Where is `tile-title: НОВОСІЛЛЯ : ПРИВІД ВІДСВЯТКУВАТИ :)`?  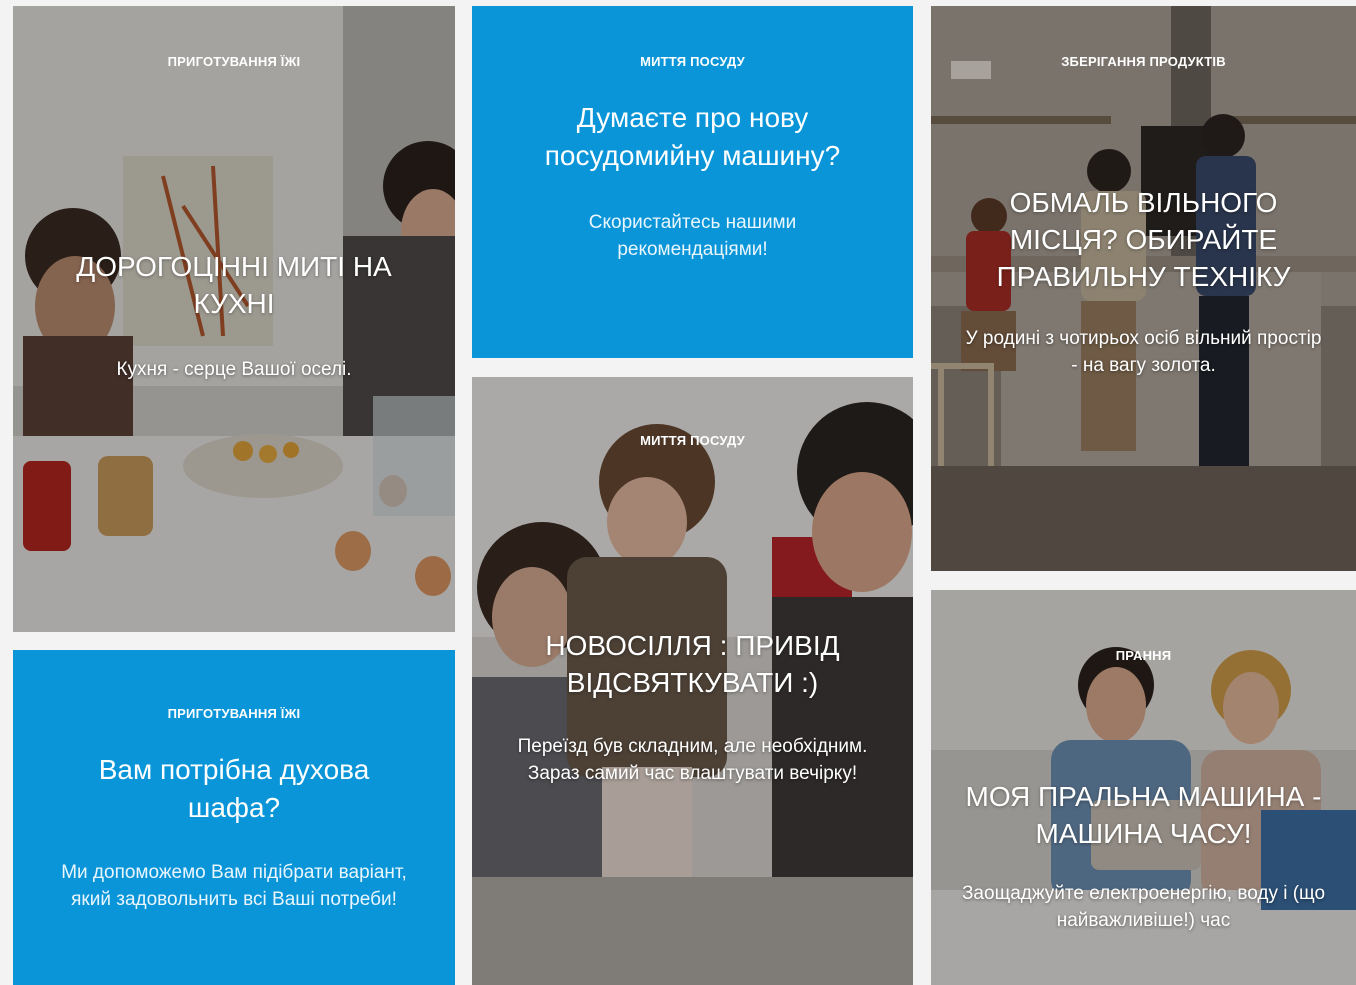
tile-title: НОВОСІЛЛЯ : ПРИВІД ВІДСВЯТКУВАТИ :) is located at coordinates (692, 664).